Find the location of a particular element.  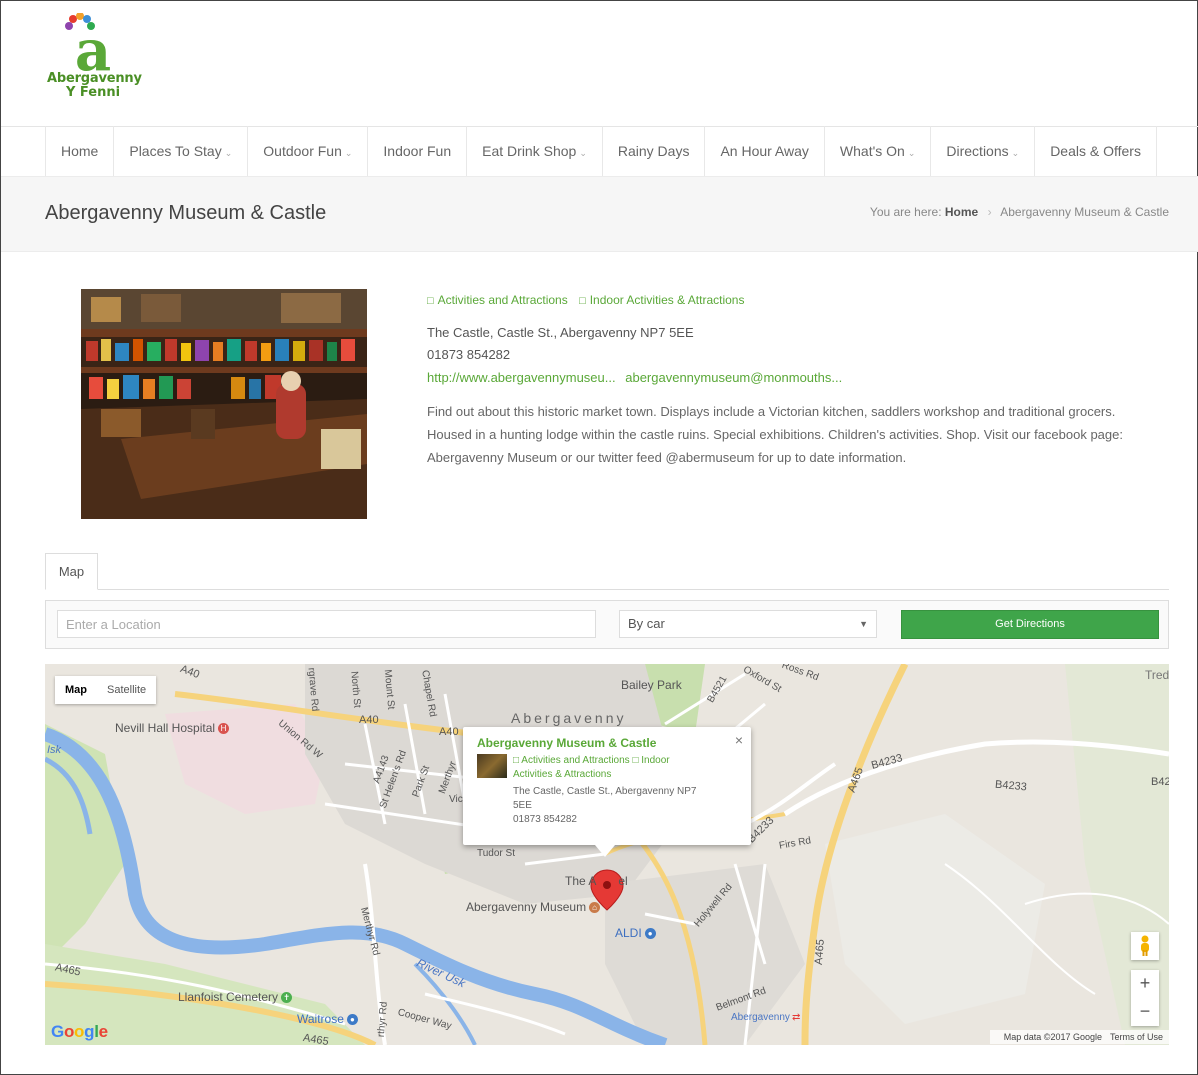

map-label-museum: Abergavenny Museum ⌂ is located at coordinates (533, 907).